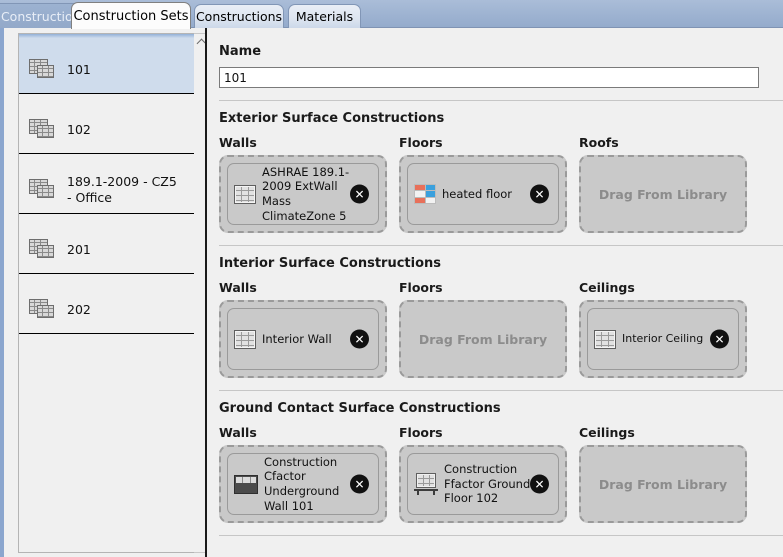 The height and width of the screenshot is (557, 783). I want to click on dropzone-ground-ceilings: Drag From Library, so click(663, 484).